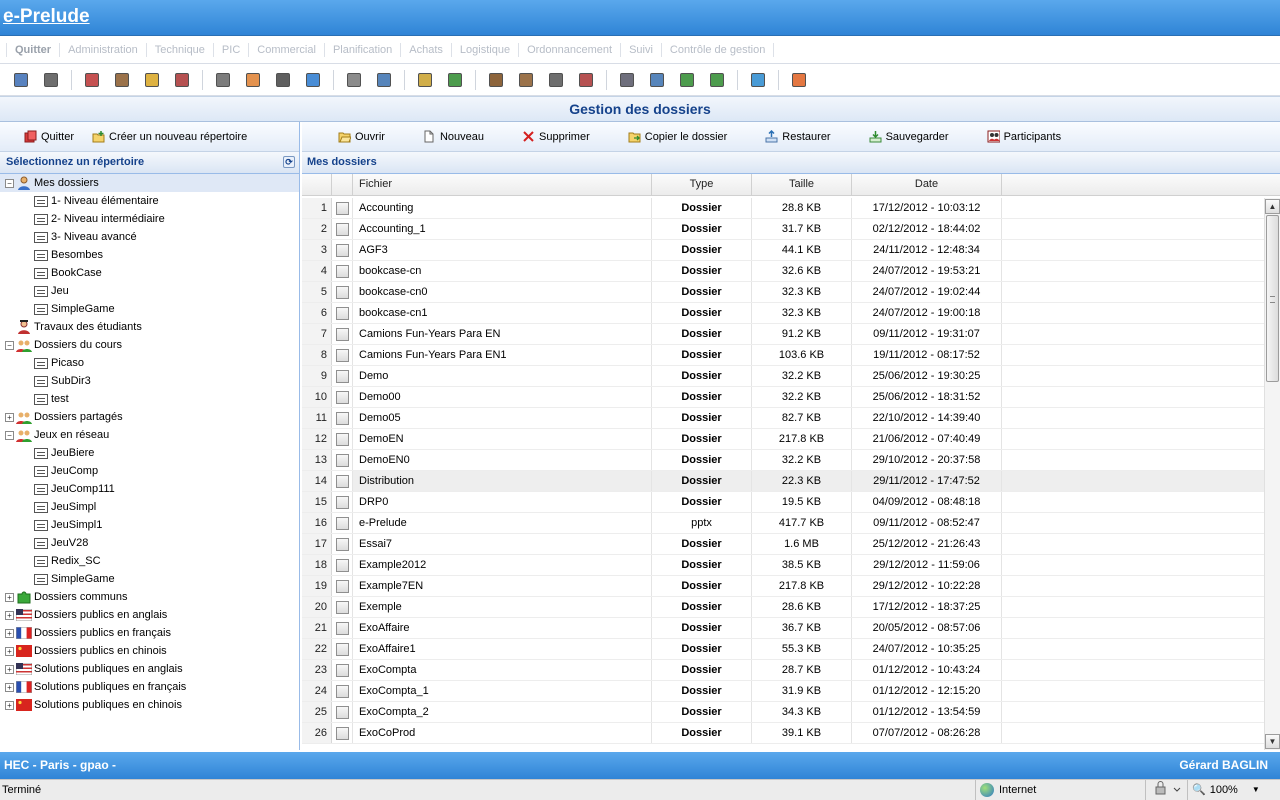 This screenshot has width=1280, height=800. What do you see at coordinates (657, 80) in the screenshot?
I see `home-icon` at bounding box center [657, 80].